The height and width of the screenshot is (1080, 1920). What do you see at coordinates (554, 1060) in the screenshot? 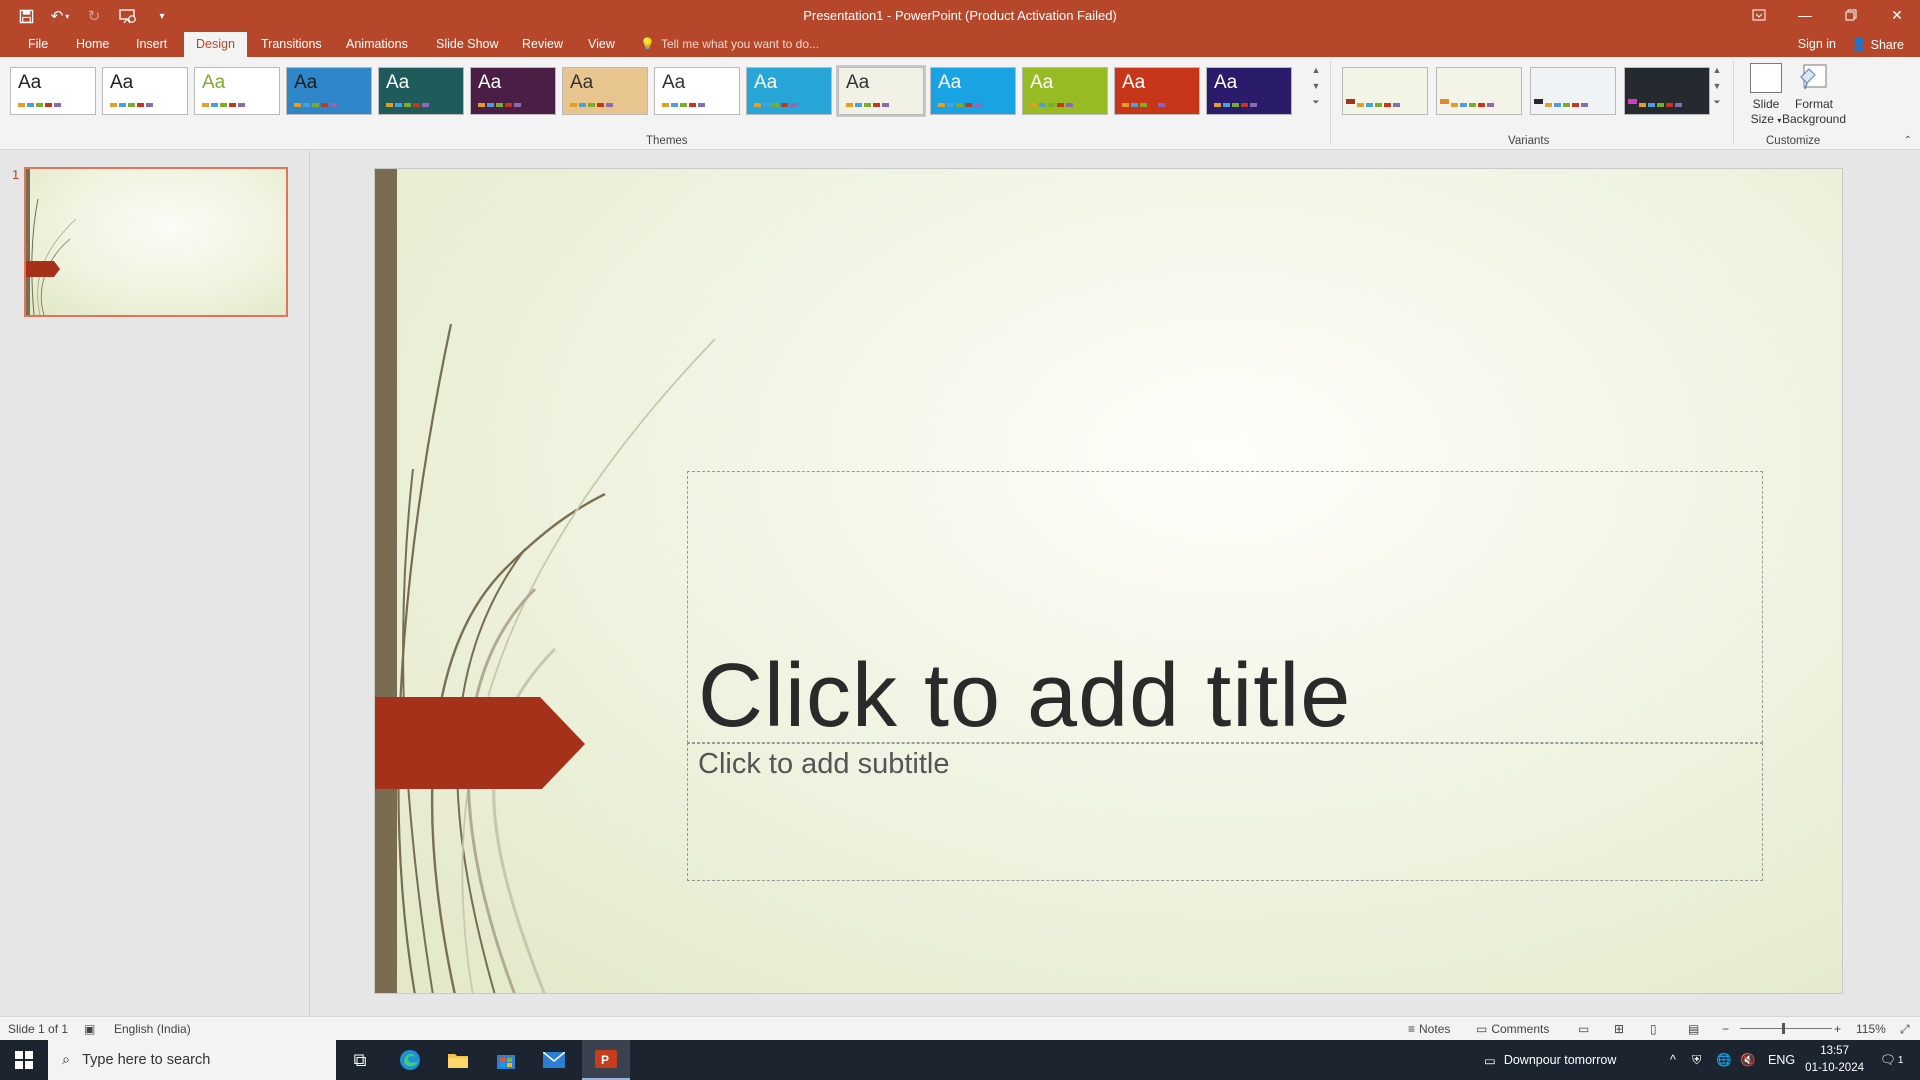
I see `mail-icon` at bounding box center [554, 1060].